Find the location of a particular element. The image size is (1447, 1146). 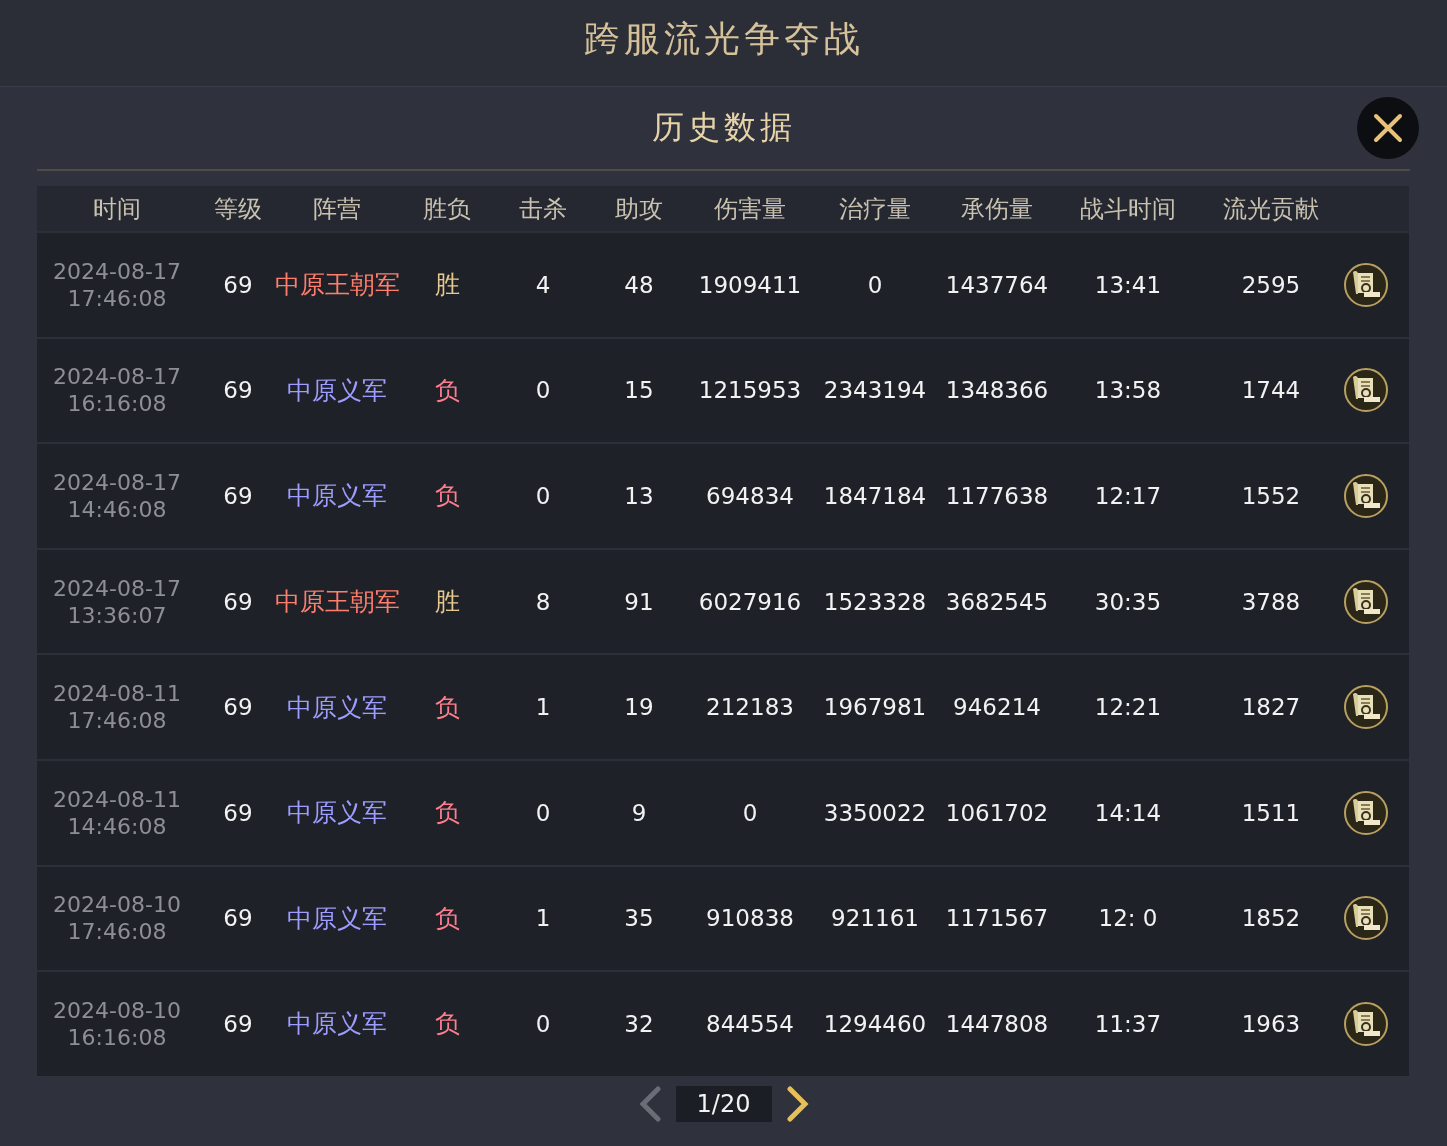

panel-title: 历史数据 is located at coordinates (723, 127).